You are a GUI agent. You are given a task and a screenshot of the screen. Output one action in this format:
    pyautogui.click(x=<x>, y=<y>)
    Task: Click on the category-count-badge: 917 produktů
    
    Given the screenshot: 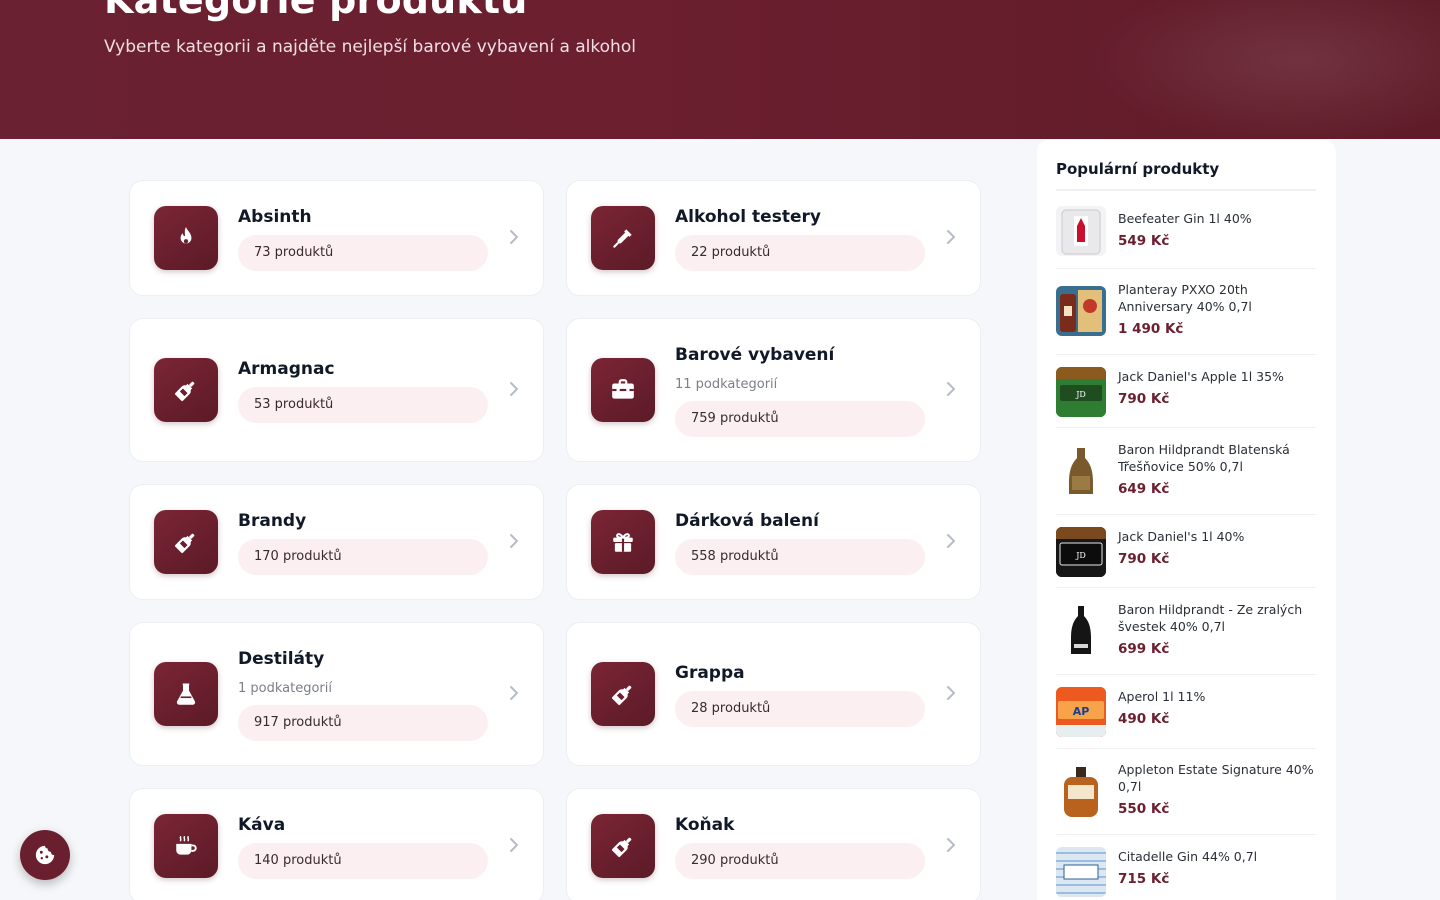 What is the action you would take?
    pyautogui.click(x=363, y=723)
    